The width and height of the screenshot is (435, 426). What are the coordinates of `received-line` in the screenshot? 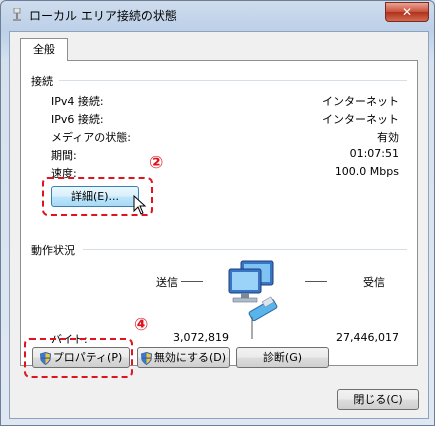 It's located at (316, 281).